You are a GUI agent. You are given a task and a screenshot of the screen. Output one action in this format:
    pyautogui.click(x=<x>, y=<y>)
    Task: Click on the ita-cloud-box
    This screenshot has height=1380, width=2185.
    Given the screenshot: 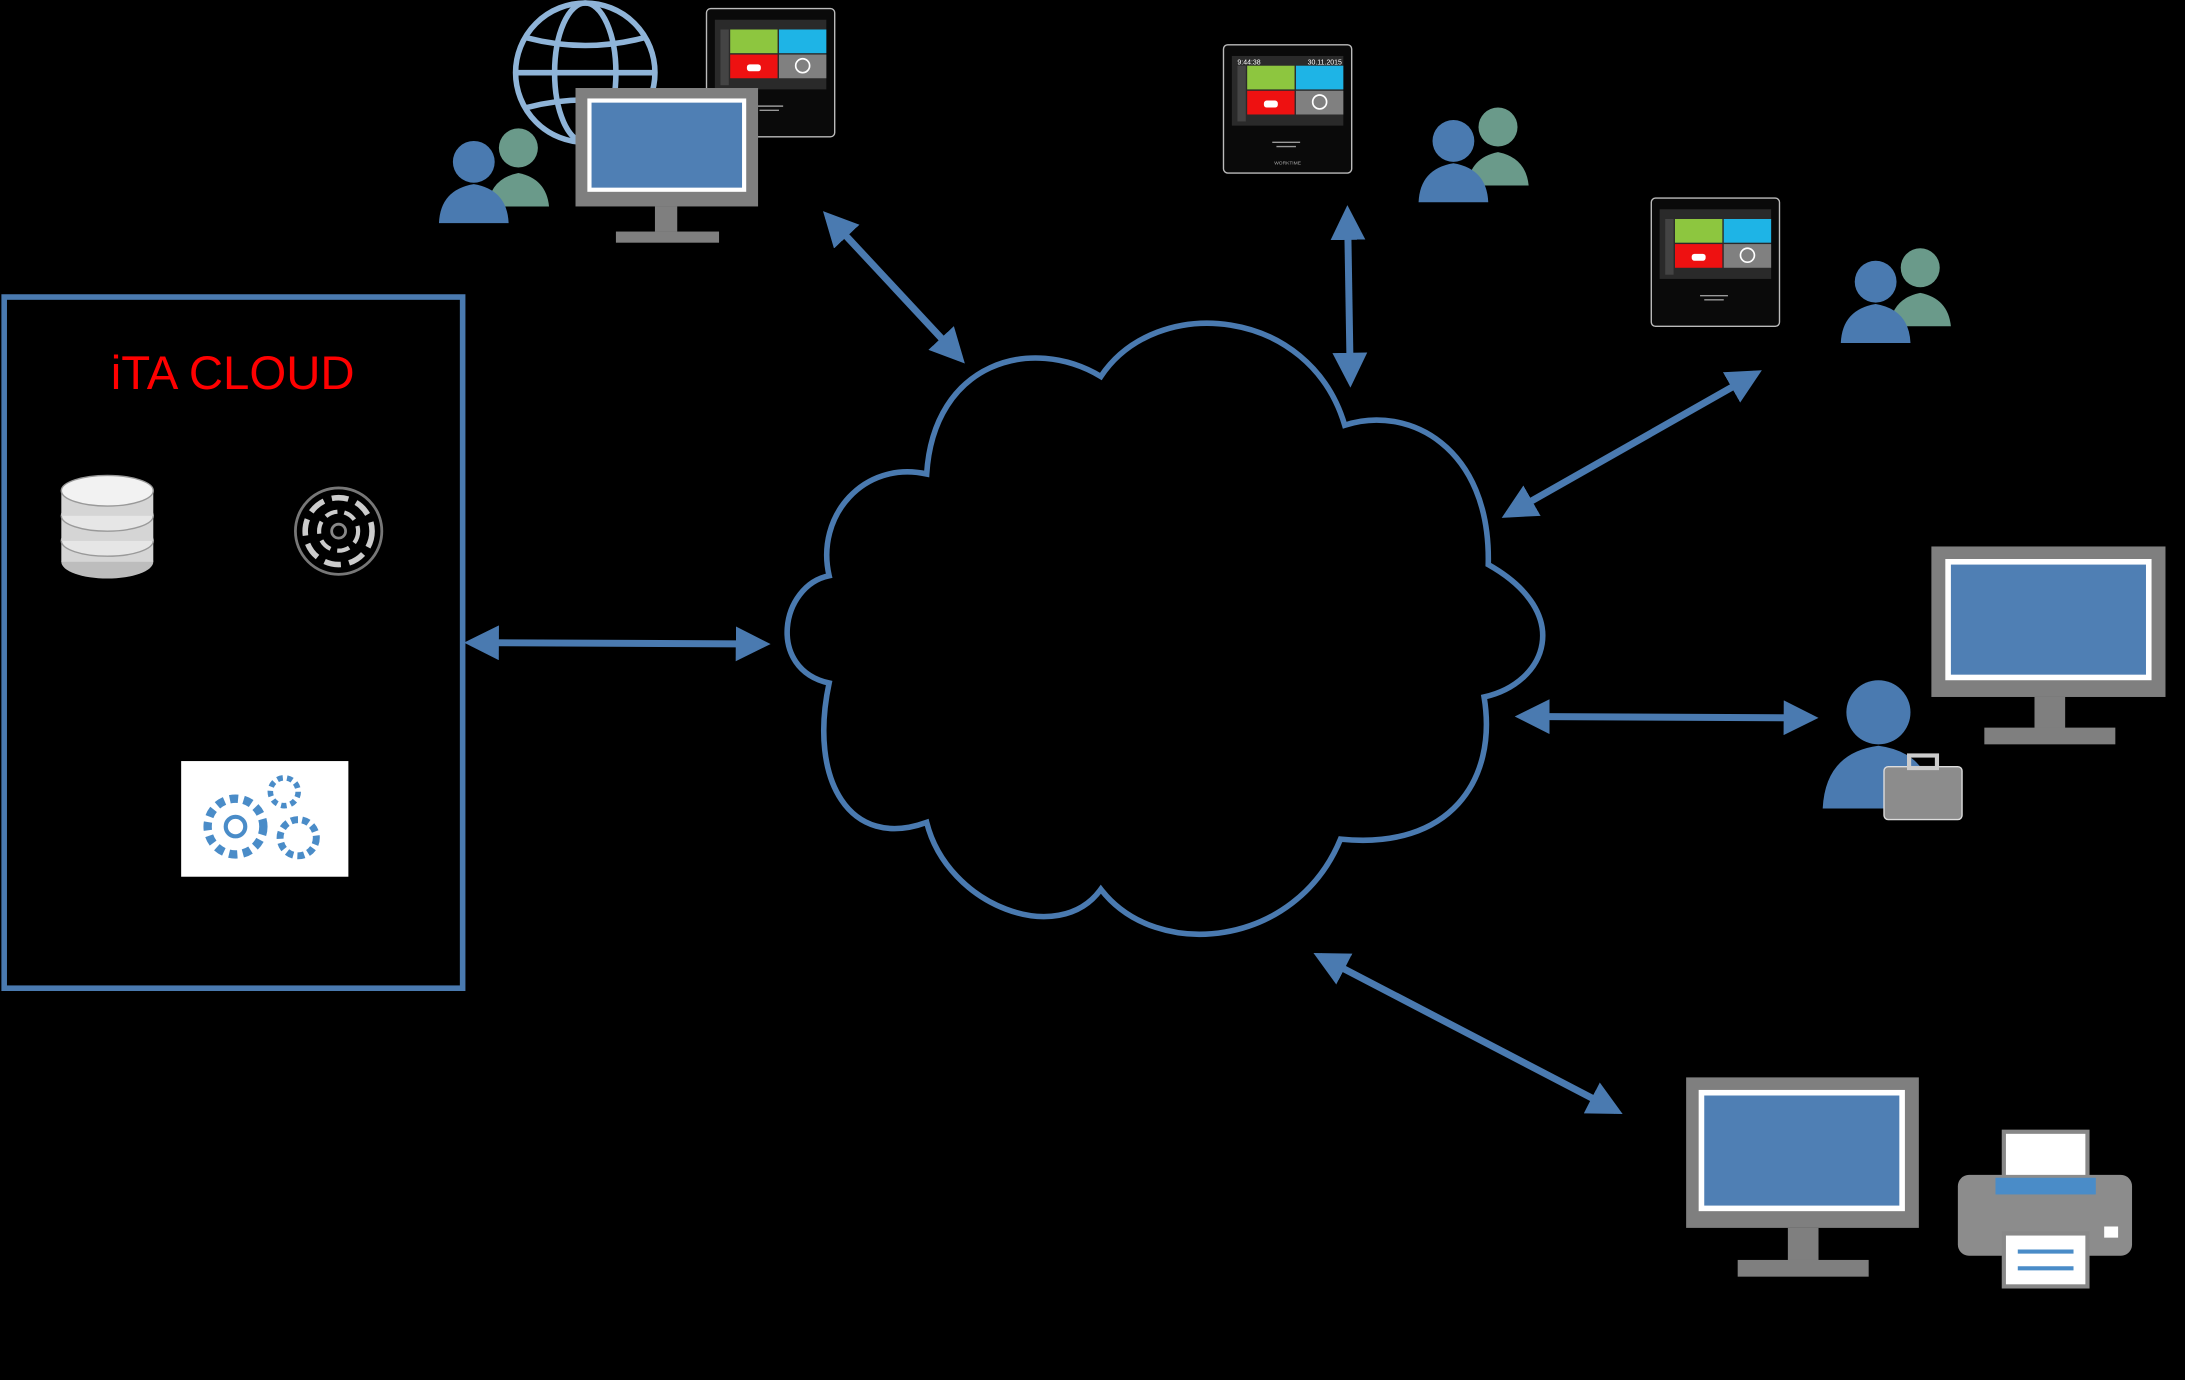 What is the action you would take?
    pyautogui.click(x=233, y=642)
    